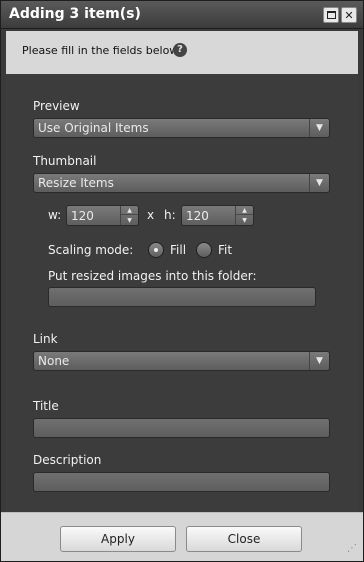 Image resolution: width=364 pixels, height=562 pixels. I want to click on close-button: Close, so click(244, 539).